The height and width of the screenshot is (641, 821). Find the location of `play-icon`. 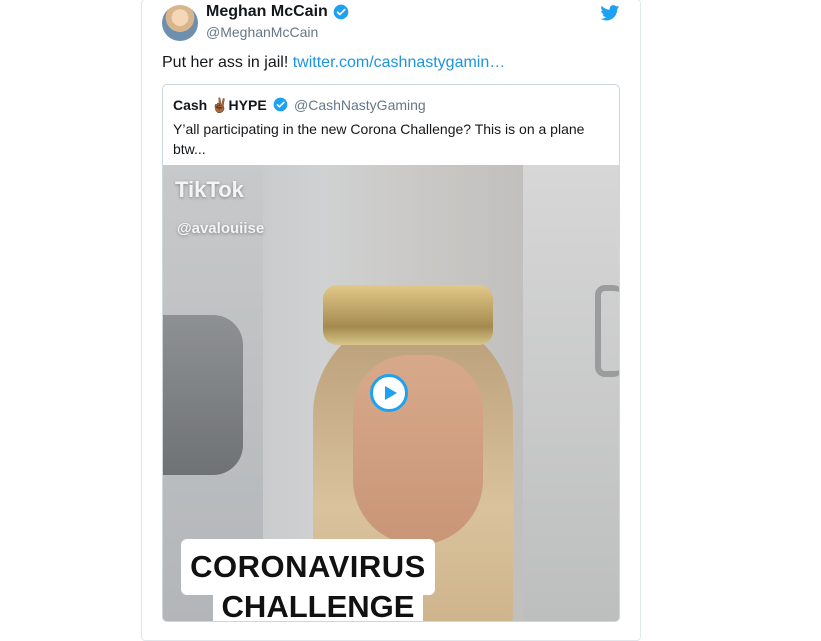

play-icon is located at coordinates (391, 393).